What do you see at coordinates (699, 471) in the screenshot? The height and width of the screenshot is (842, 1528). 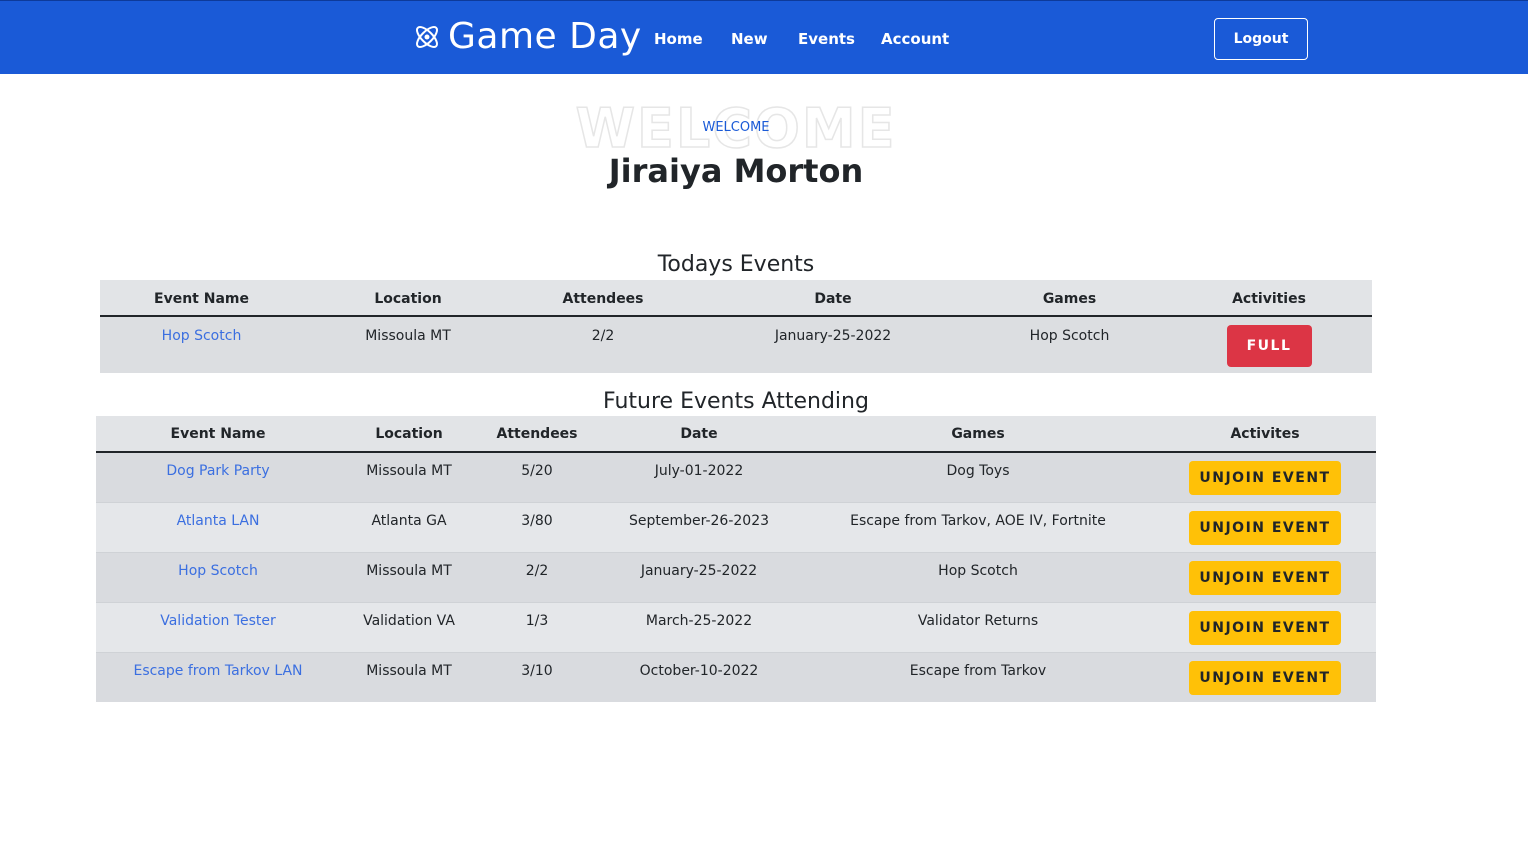 I see `event-date: July-01-2022` at bounding box center [699, 471].